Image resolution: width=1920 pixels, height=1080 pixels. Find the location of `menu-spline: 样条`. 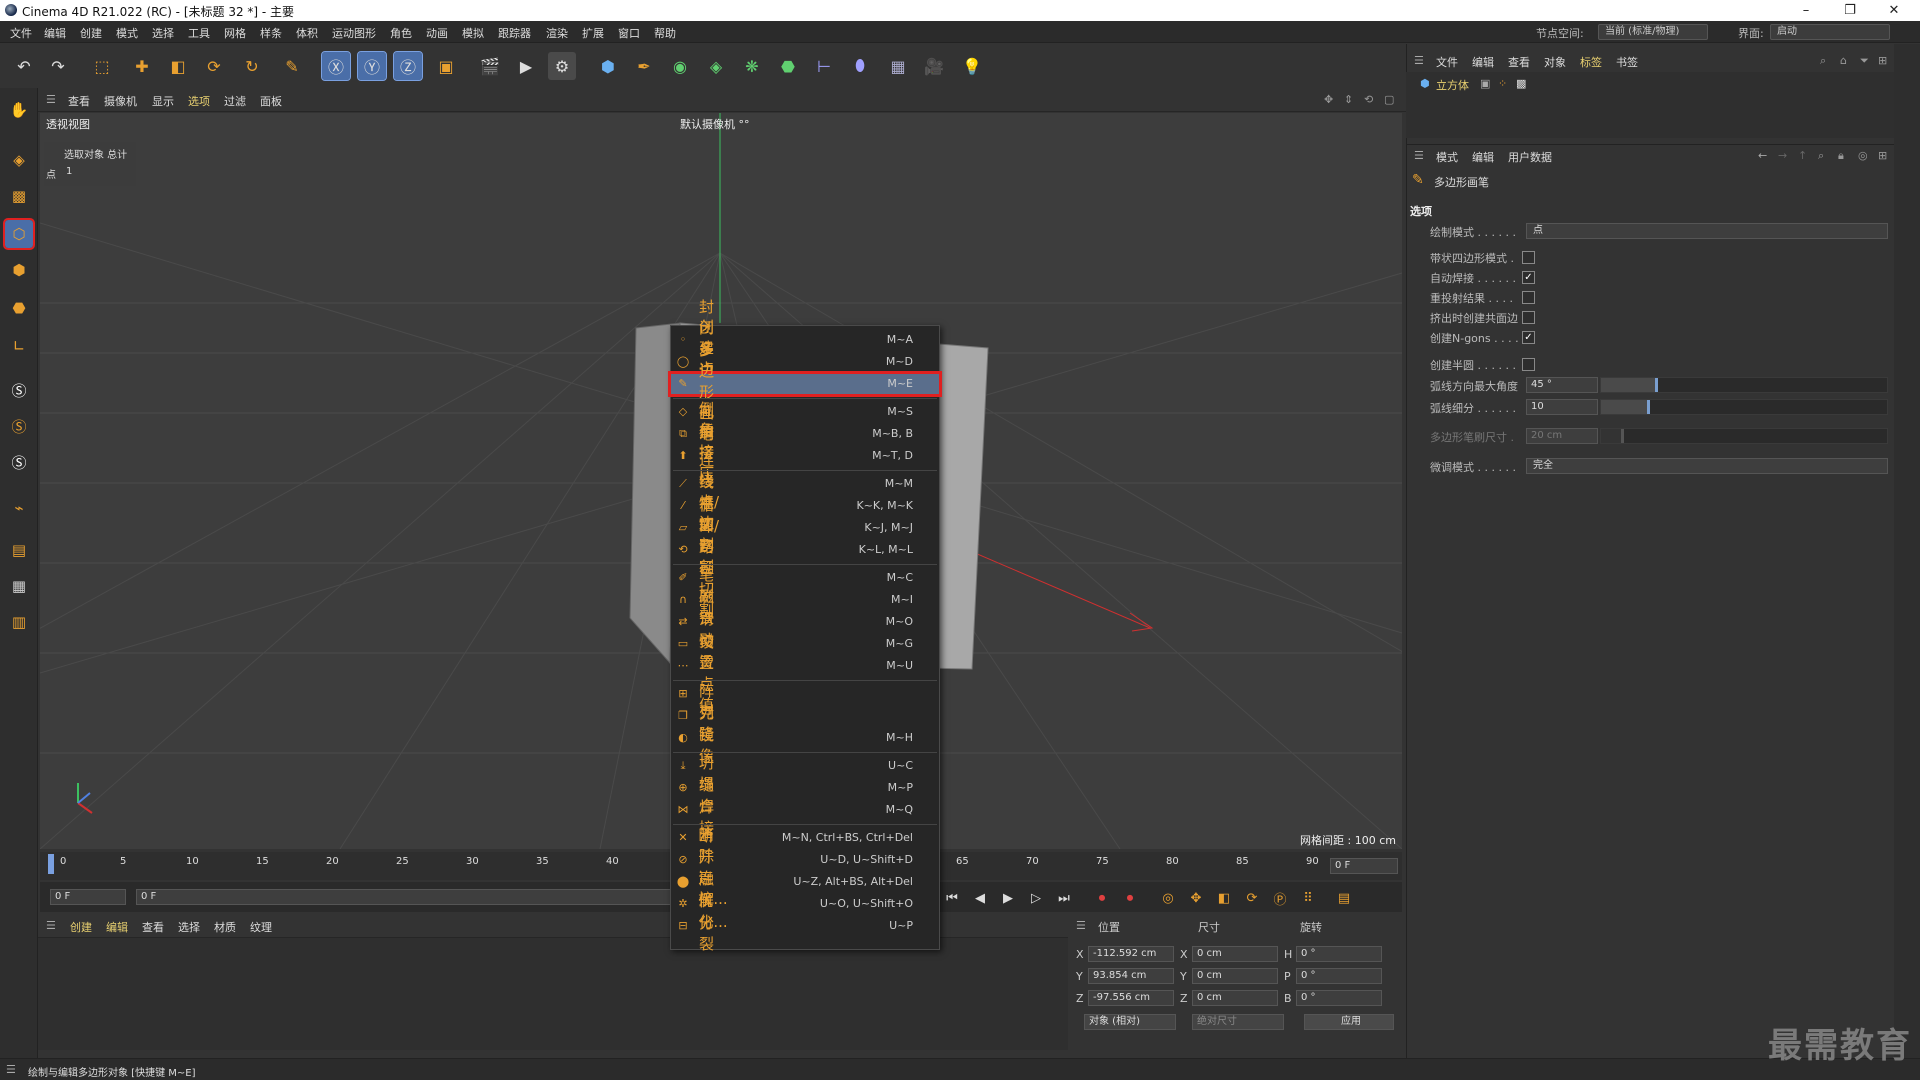

menu-spline: 样条 is located at coordinates (271, 33).